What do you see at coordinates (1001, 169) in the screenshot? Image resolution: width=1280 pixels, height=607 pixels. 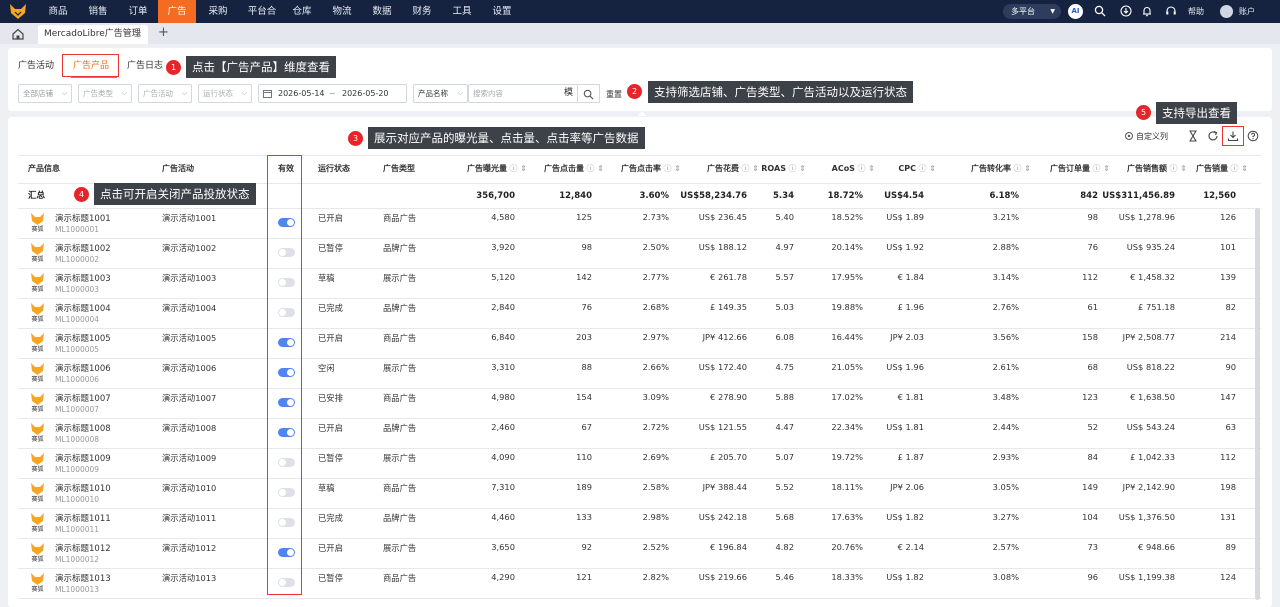 I see `column-header-cvr: 广告转化率 ⓘ ⇕` at bounding box center [1001, 169].